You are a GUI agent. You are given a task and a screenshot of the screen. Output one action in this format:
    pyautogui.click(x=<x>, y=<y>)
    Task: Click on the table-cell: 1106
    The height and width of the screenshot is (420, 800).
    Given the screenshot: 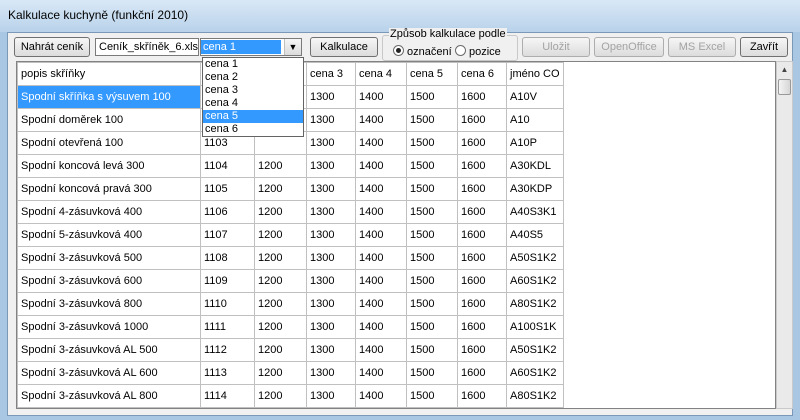 What is the action you would take?
    pyautogui.click(x=227, y=212)
    